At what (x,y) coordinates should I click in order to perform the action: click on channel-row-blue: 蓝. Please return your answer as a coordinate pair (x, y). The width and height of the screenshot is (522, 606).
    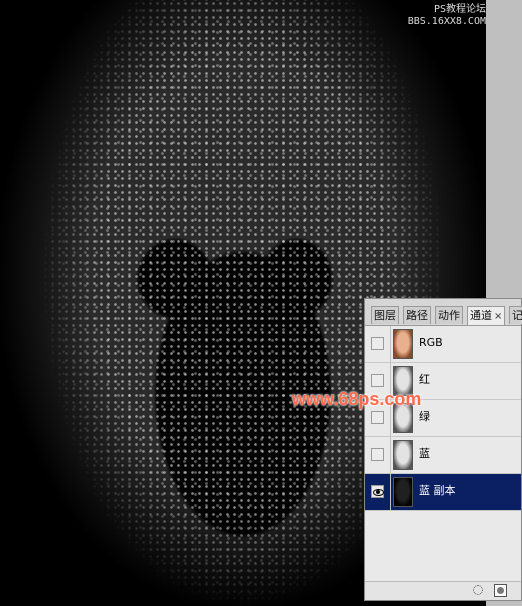
    Looking at the image, I should click on (443, 455).